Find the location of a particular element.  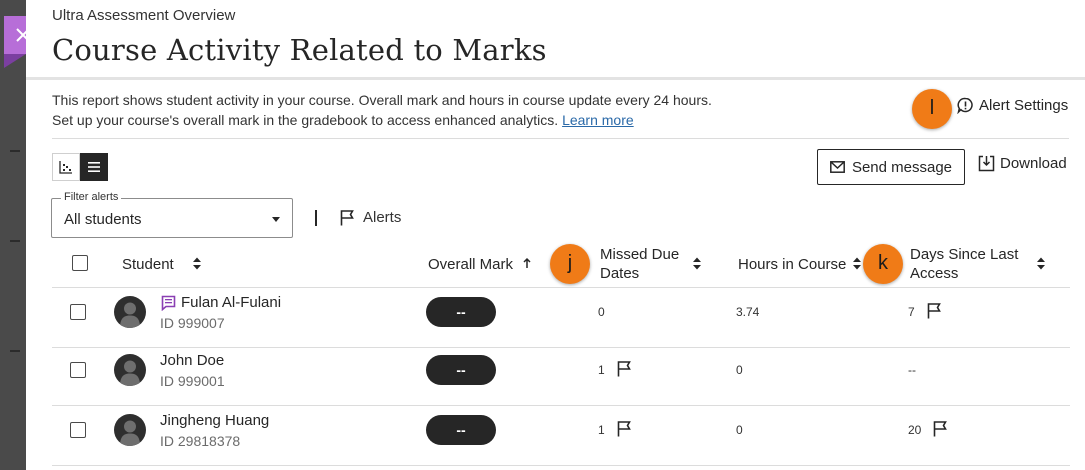

alerts-toggle: Alerts is located at coordinates (370, 217).